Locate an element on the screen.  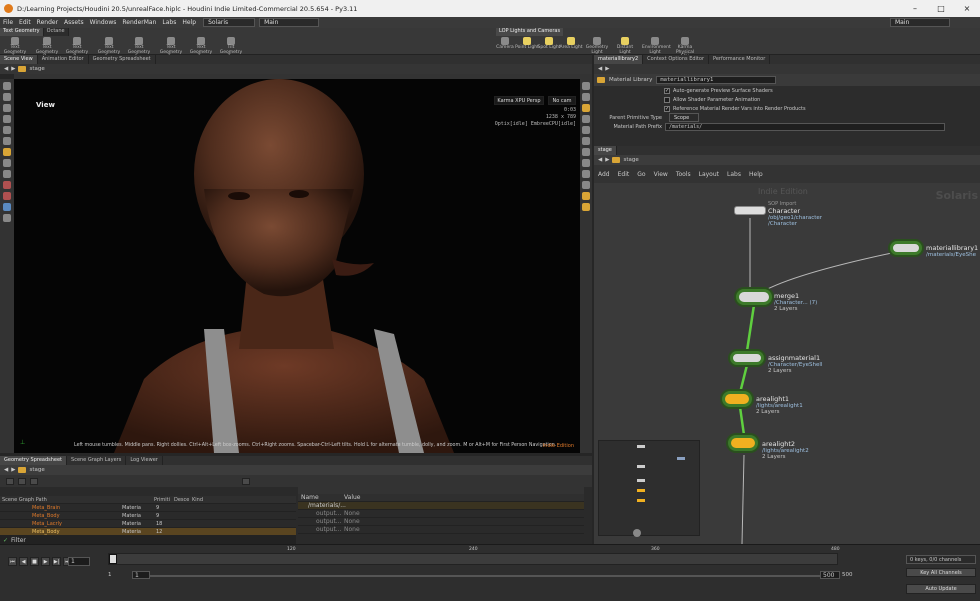
timeline-bar: 120 240 360 480 is located at coordinates (474, 556).